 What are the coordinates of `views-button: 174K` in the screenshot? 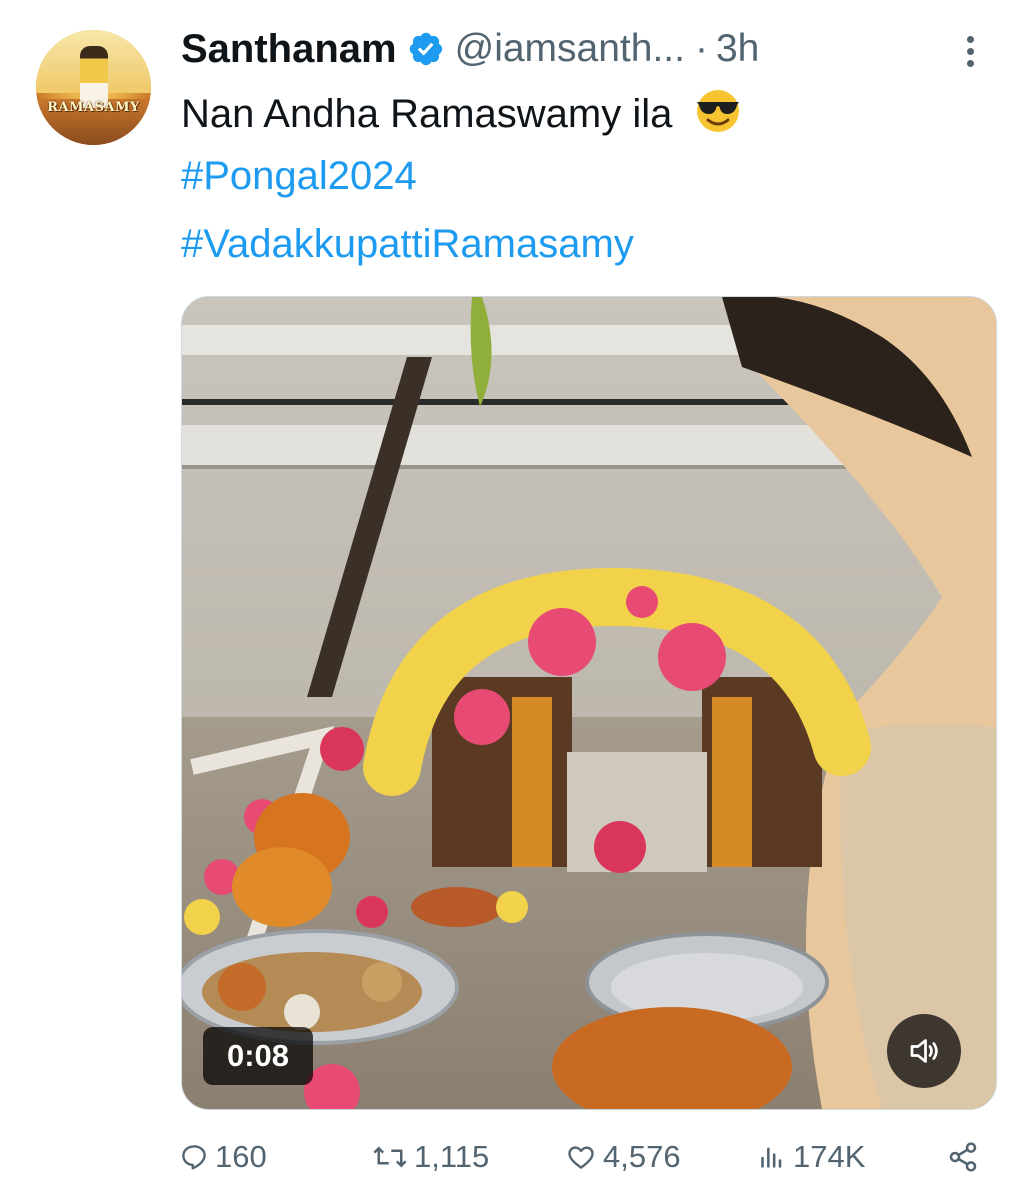 It's located at (812, 1157).